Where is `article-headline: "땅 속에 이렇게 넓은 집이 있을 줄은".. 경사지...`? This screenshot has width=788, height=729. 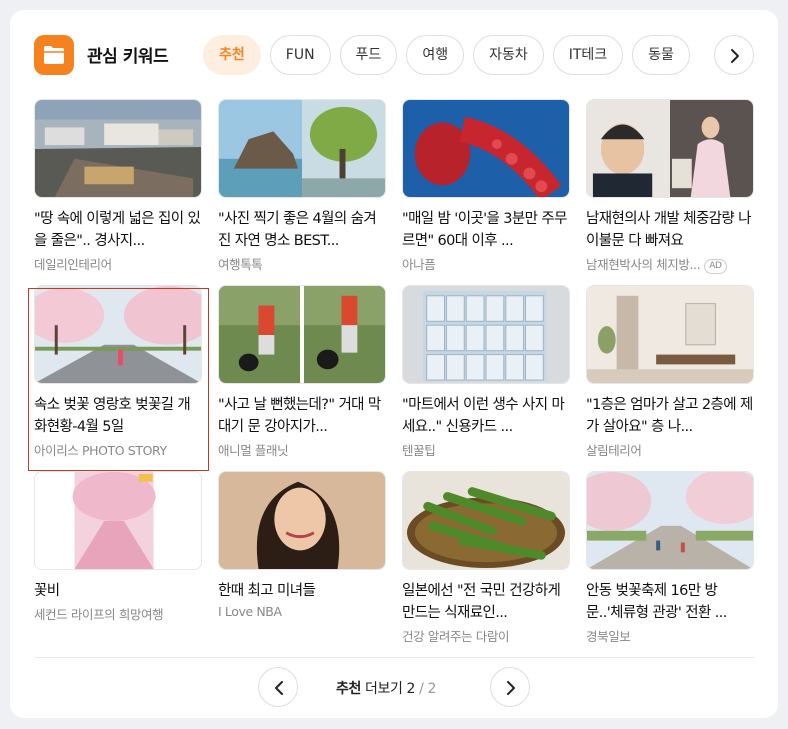 article-headline: "땅 속에 이렇게 넓은 집이 있을 줄은".. 경사지... is located at coordinates (117, 230).